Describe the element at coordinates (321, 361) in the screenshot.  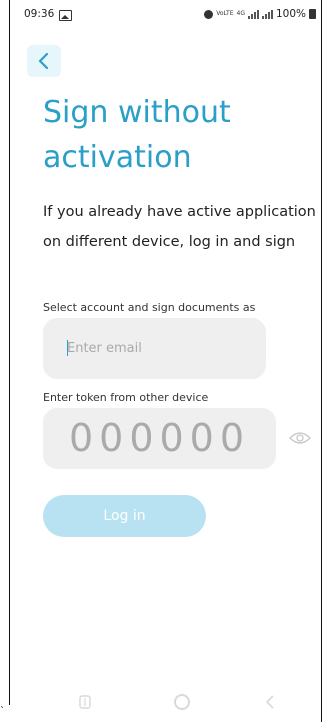
I see `frame-right-border` at that location.